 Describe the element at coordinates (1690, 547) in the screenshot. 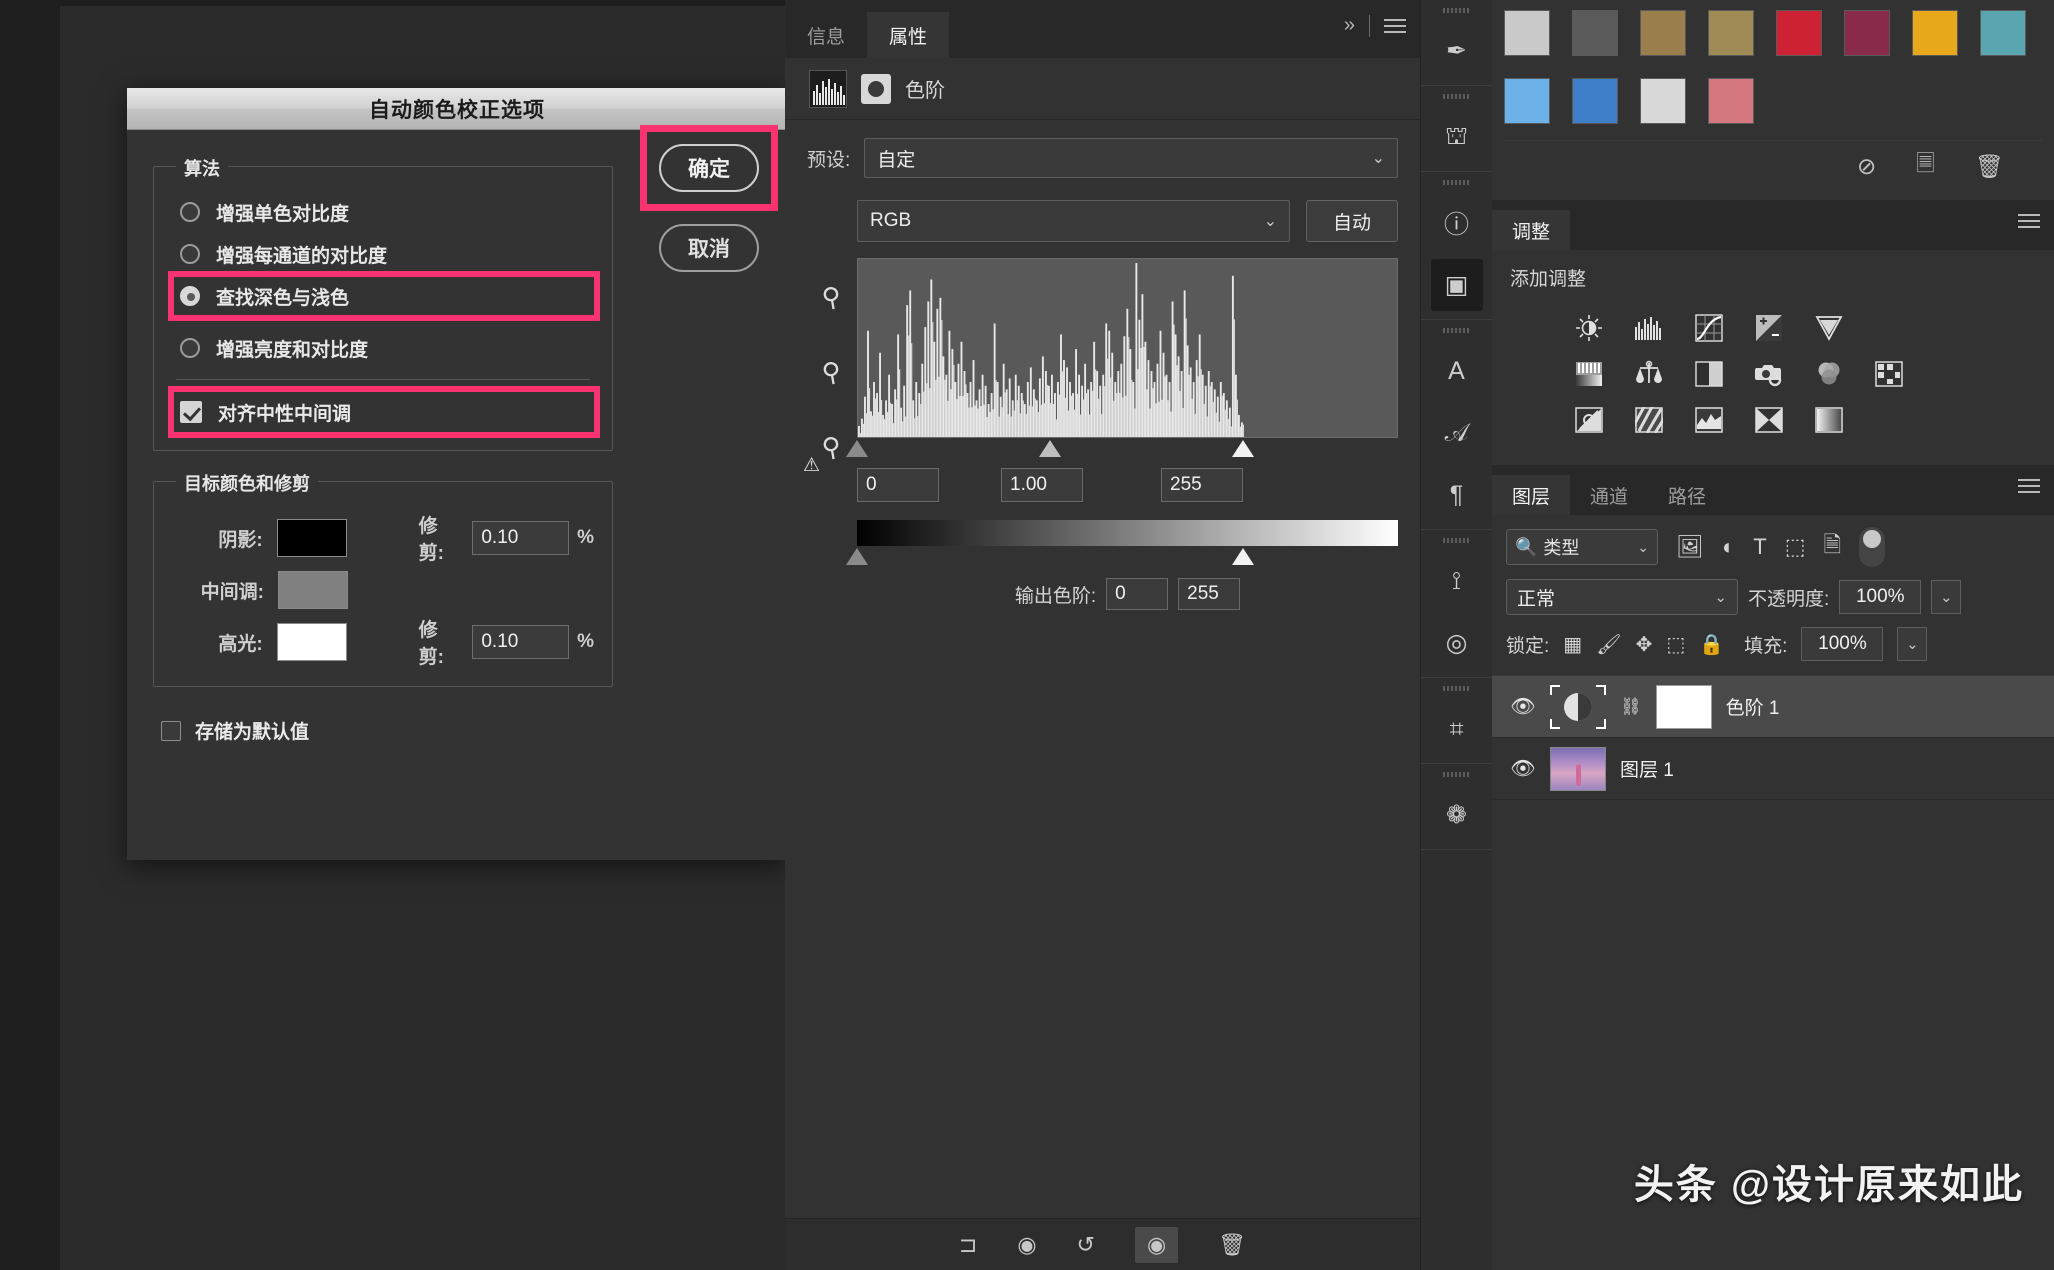

I see `filter-pixel-icon: 🖼` at that location.